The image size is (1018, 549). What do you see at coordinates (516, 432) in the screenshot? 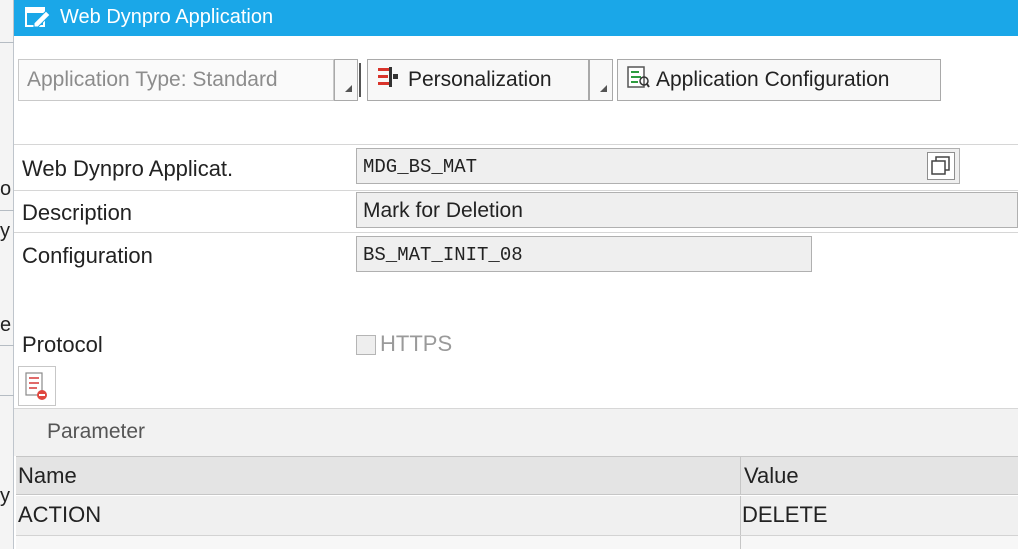
I see `parameter-section-header: Parameter` at bounding box center [516, 432].